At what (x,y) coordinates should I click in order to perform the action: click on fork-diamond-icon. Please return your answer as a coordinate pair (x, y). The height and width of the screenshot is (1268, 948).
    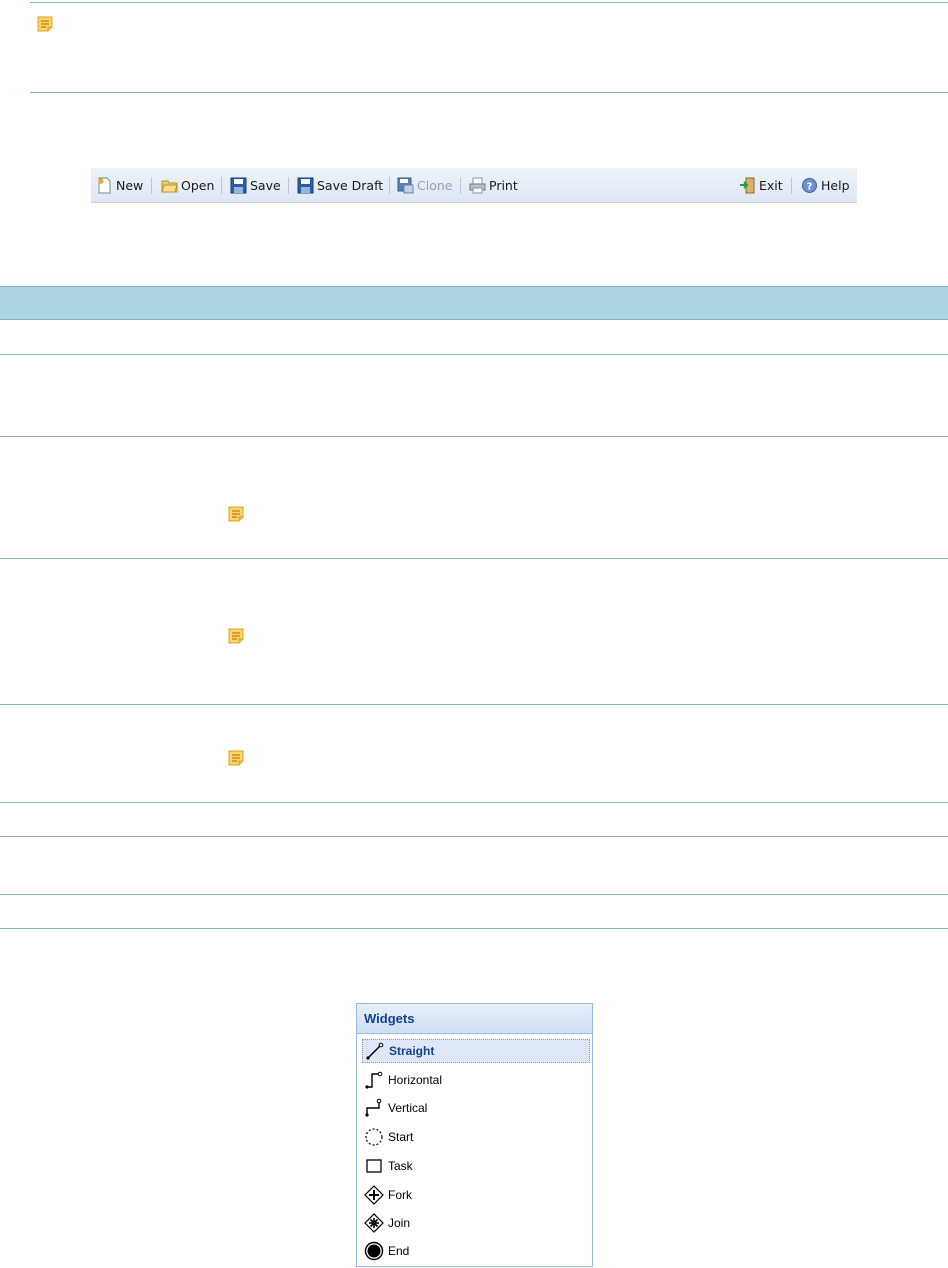
    Looking at the image, I should click on (374, 1195).